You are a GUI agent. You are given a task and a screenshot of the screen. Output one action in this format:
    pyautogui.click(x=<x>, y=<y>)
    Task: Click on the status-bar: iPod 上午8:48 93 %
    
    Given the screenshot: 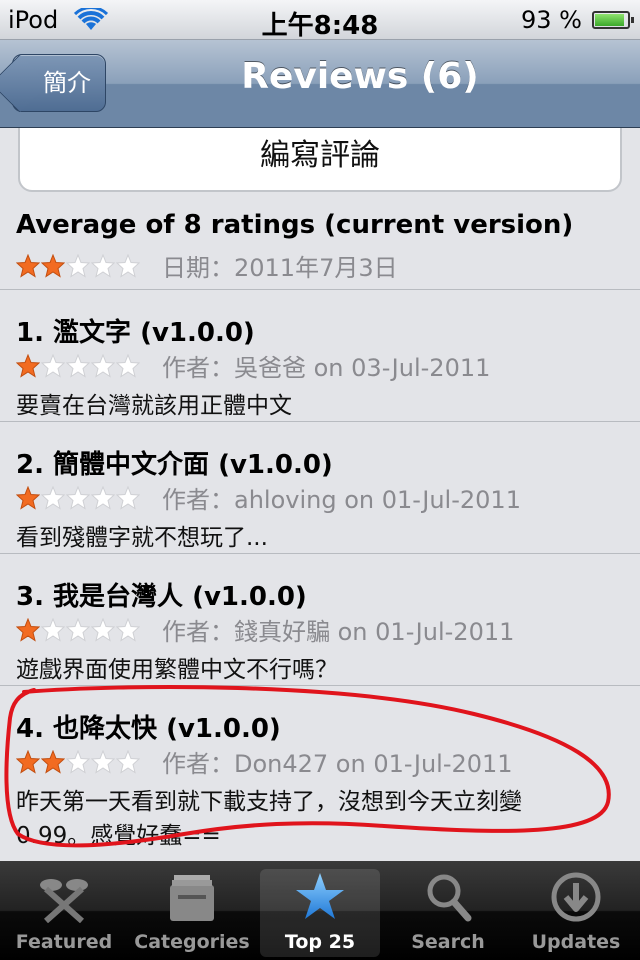 What is the action you would take?
    pyautogui.click(x=320, y=20)
    